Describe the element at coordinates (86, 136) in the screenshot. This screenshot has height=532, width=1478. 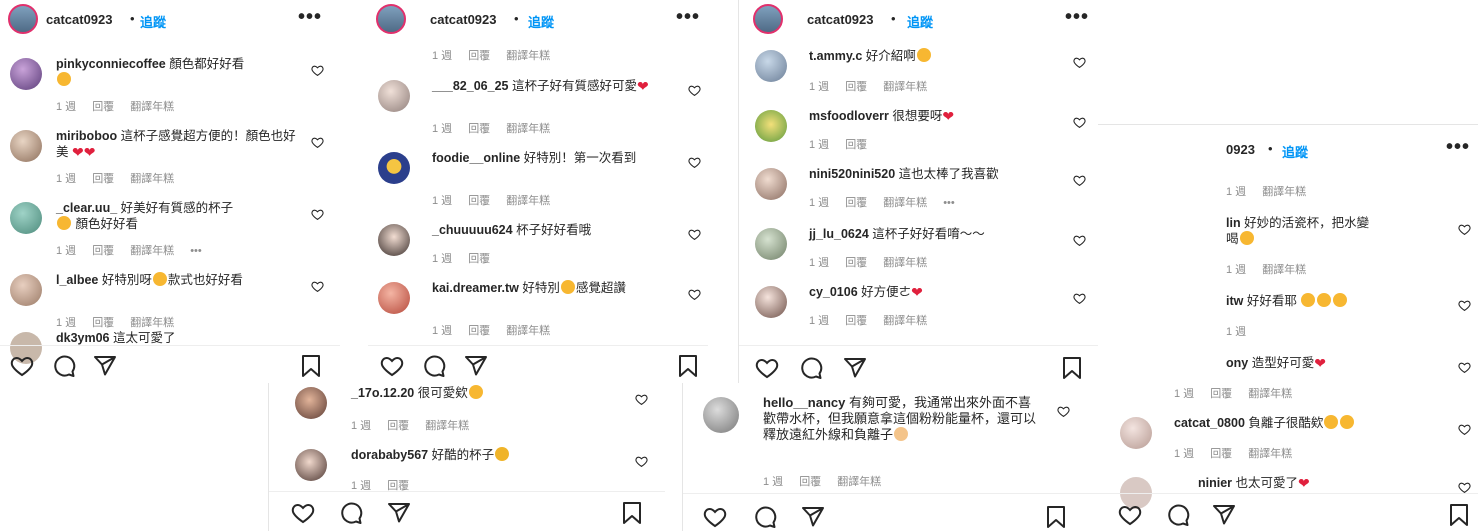
I see `comment-username: miriboboo` at that location.